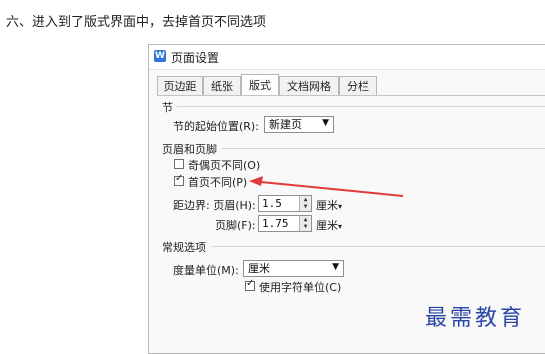 The height and width of the screenshot is (354, 545). Describe the element at coordinates (206, 270) in the screenshot. I see `measure-unit-label: 度量单位(M):` at that location.